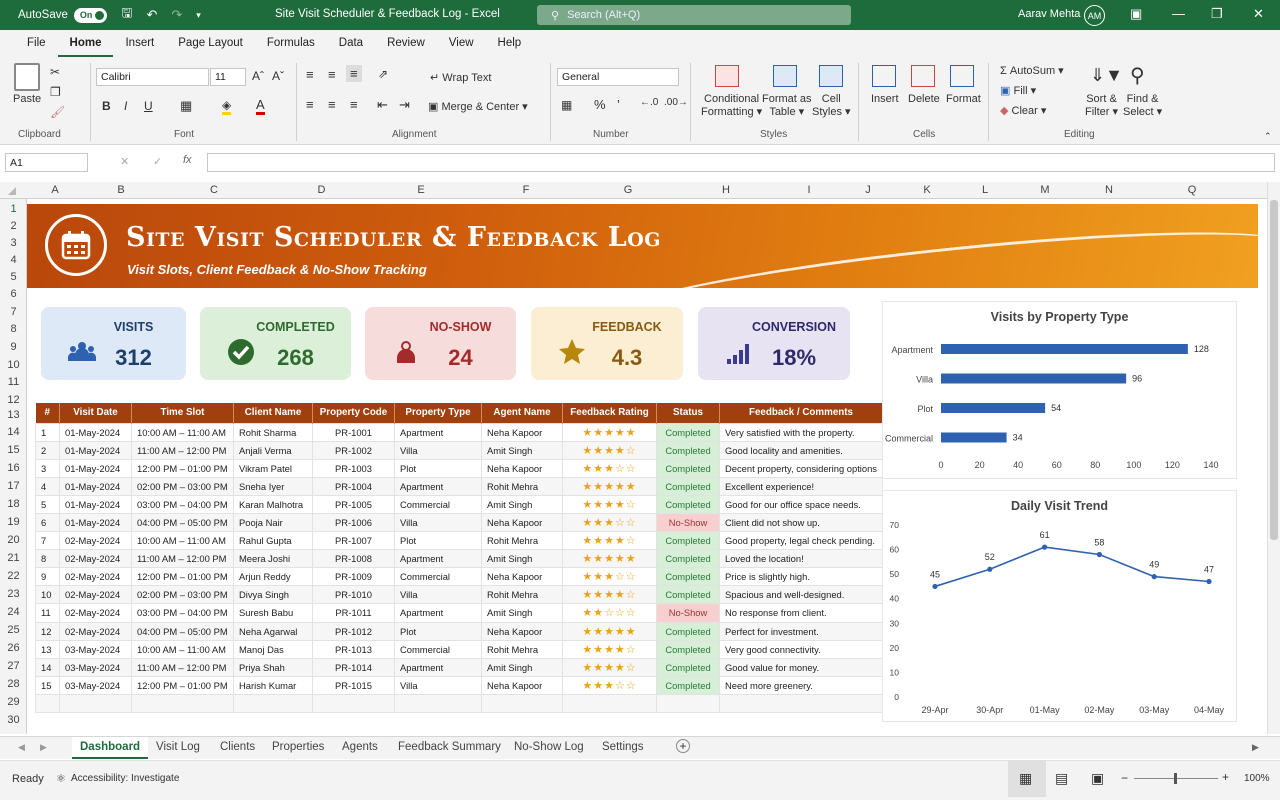 The image size is (1280, 800). I want to click on row-header: 18, so click(13, 504).